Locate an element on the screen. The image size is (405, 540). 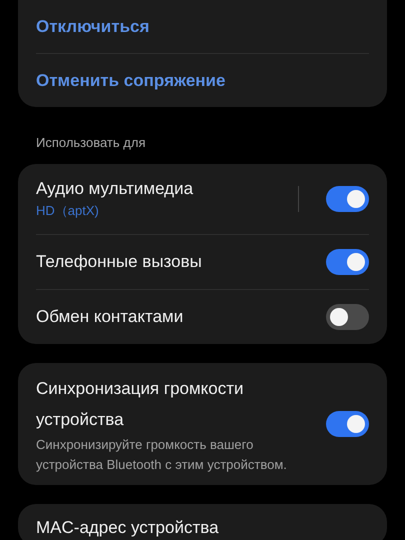
setting-title: Синхронизация громкости устройства is located at coordinates (161, 404).